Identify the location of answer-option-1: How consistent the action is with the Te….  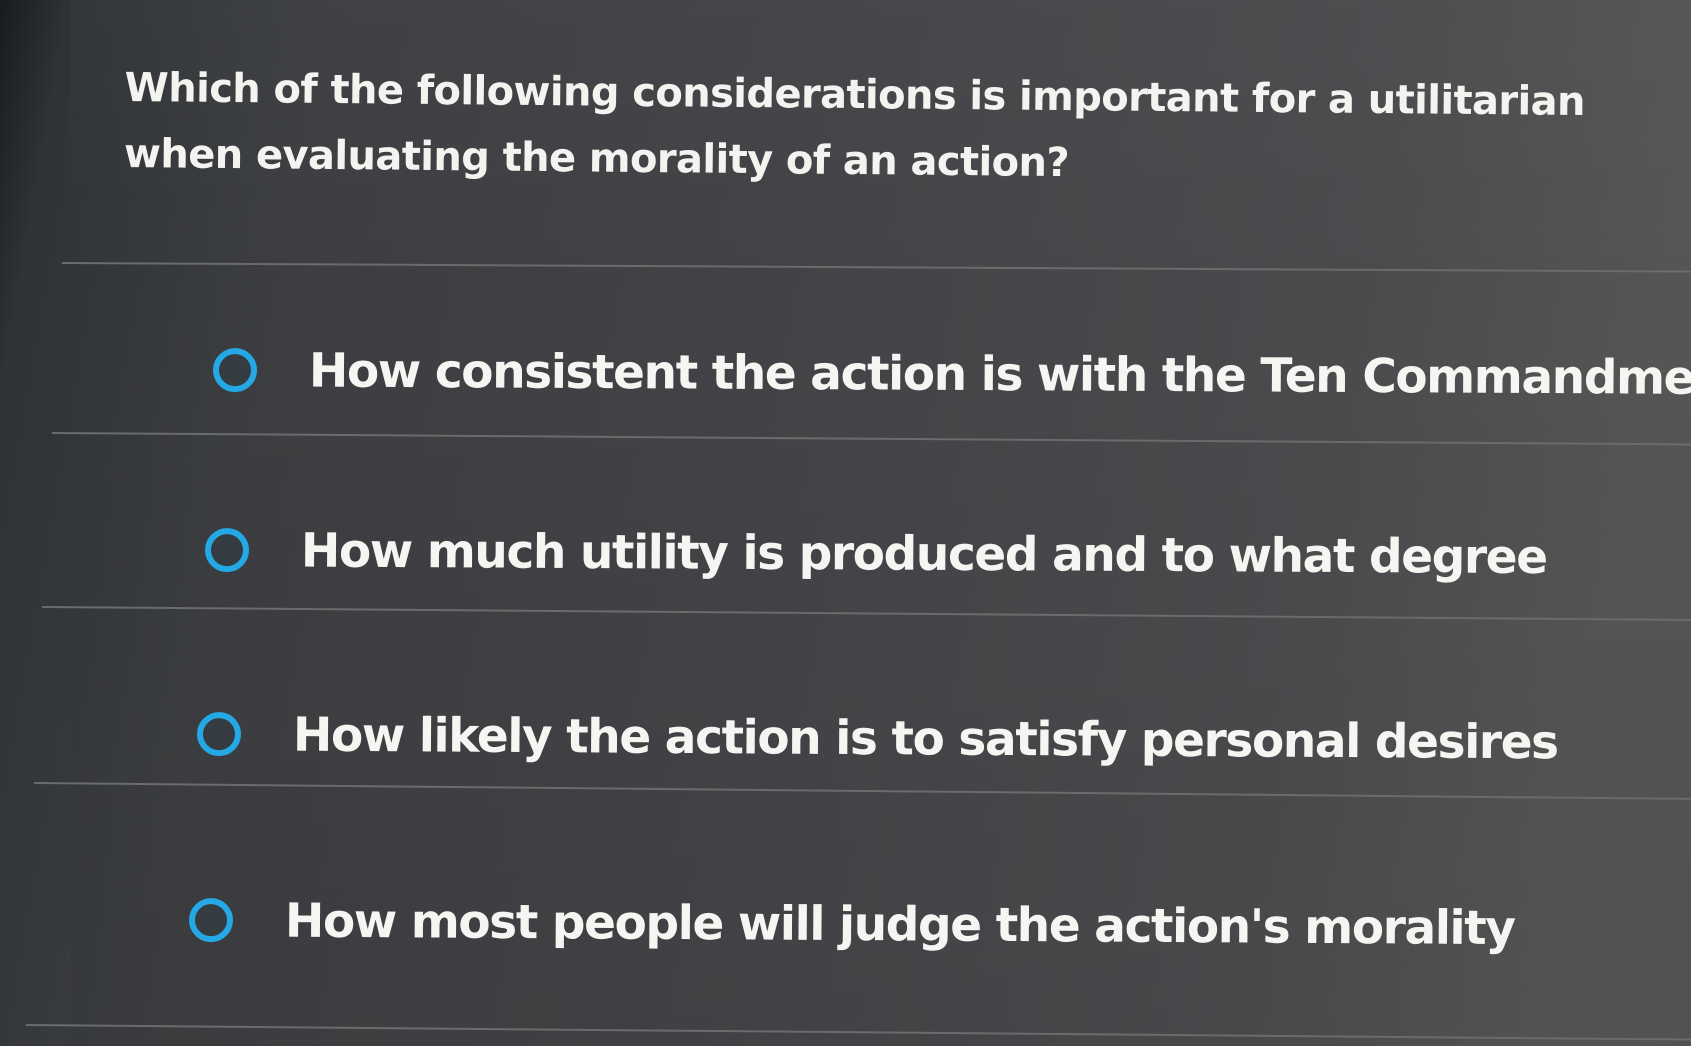
(951, 374).